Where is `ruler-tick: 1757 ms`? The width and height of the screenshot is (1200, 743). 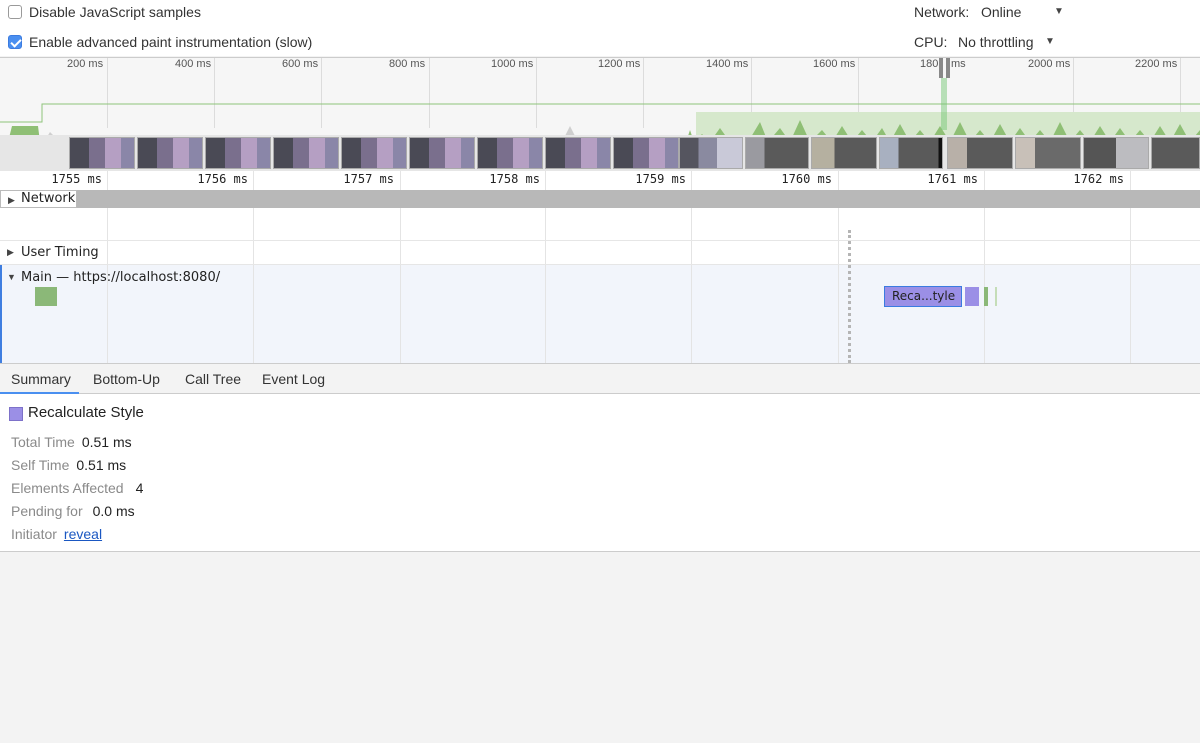 ruler-tick: 1757 ms is located at coordinates (368, 179).